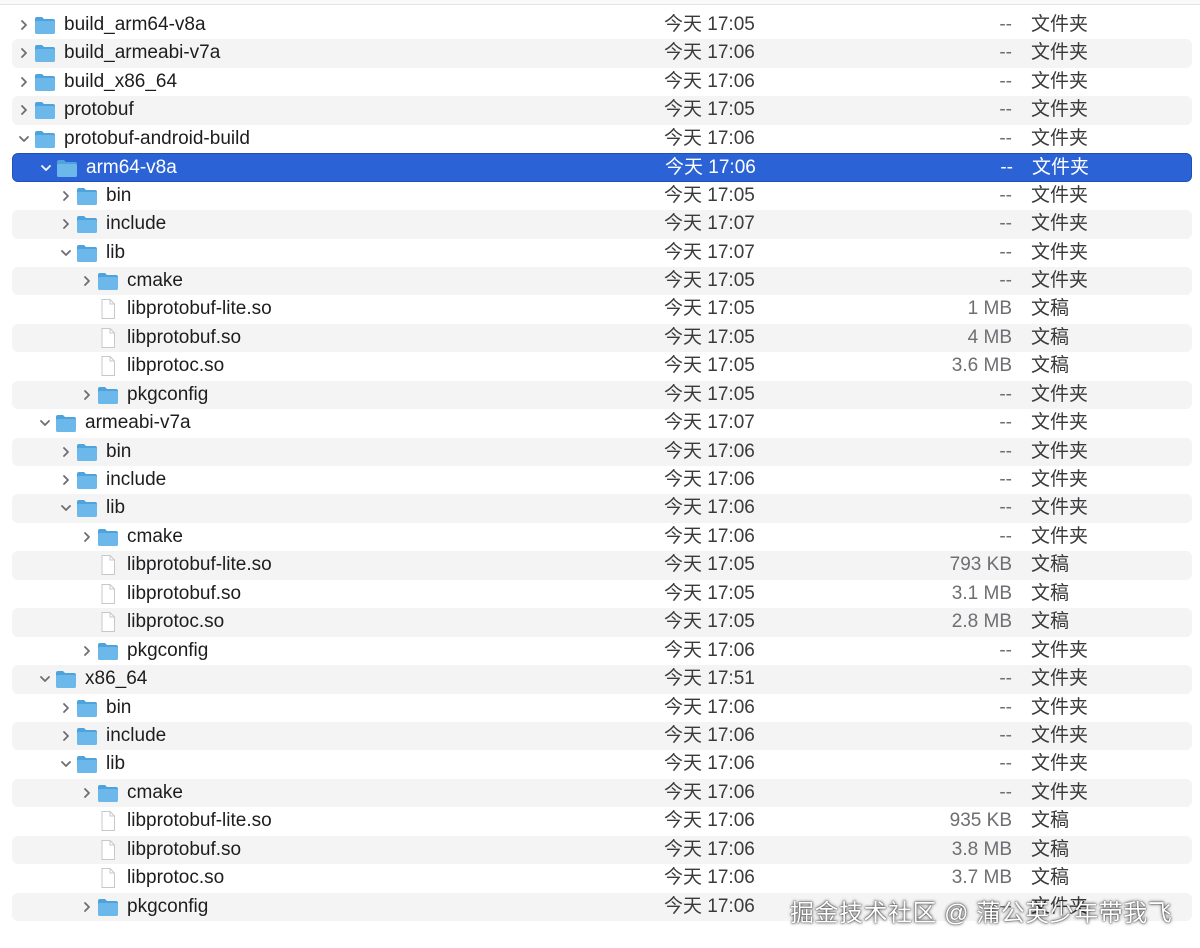  I want to click on folder-row: pkgconfig 今天 17:05 -- 文件夹, so click(602, 395).